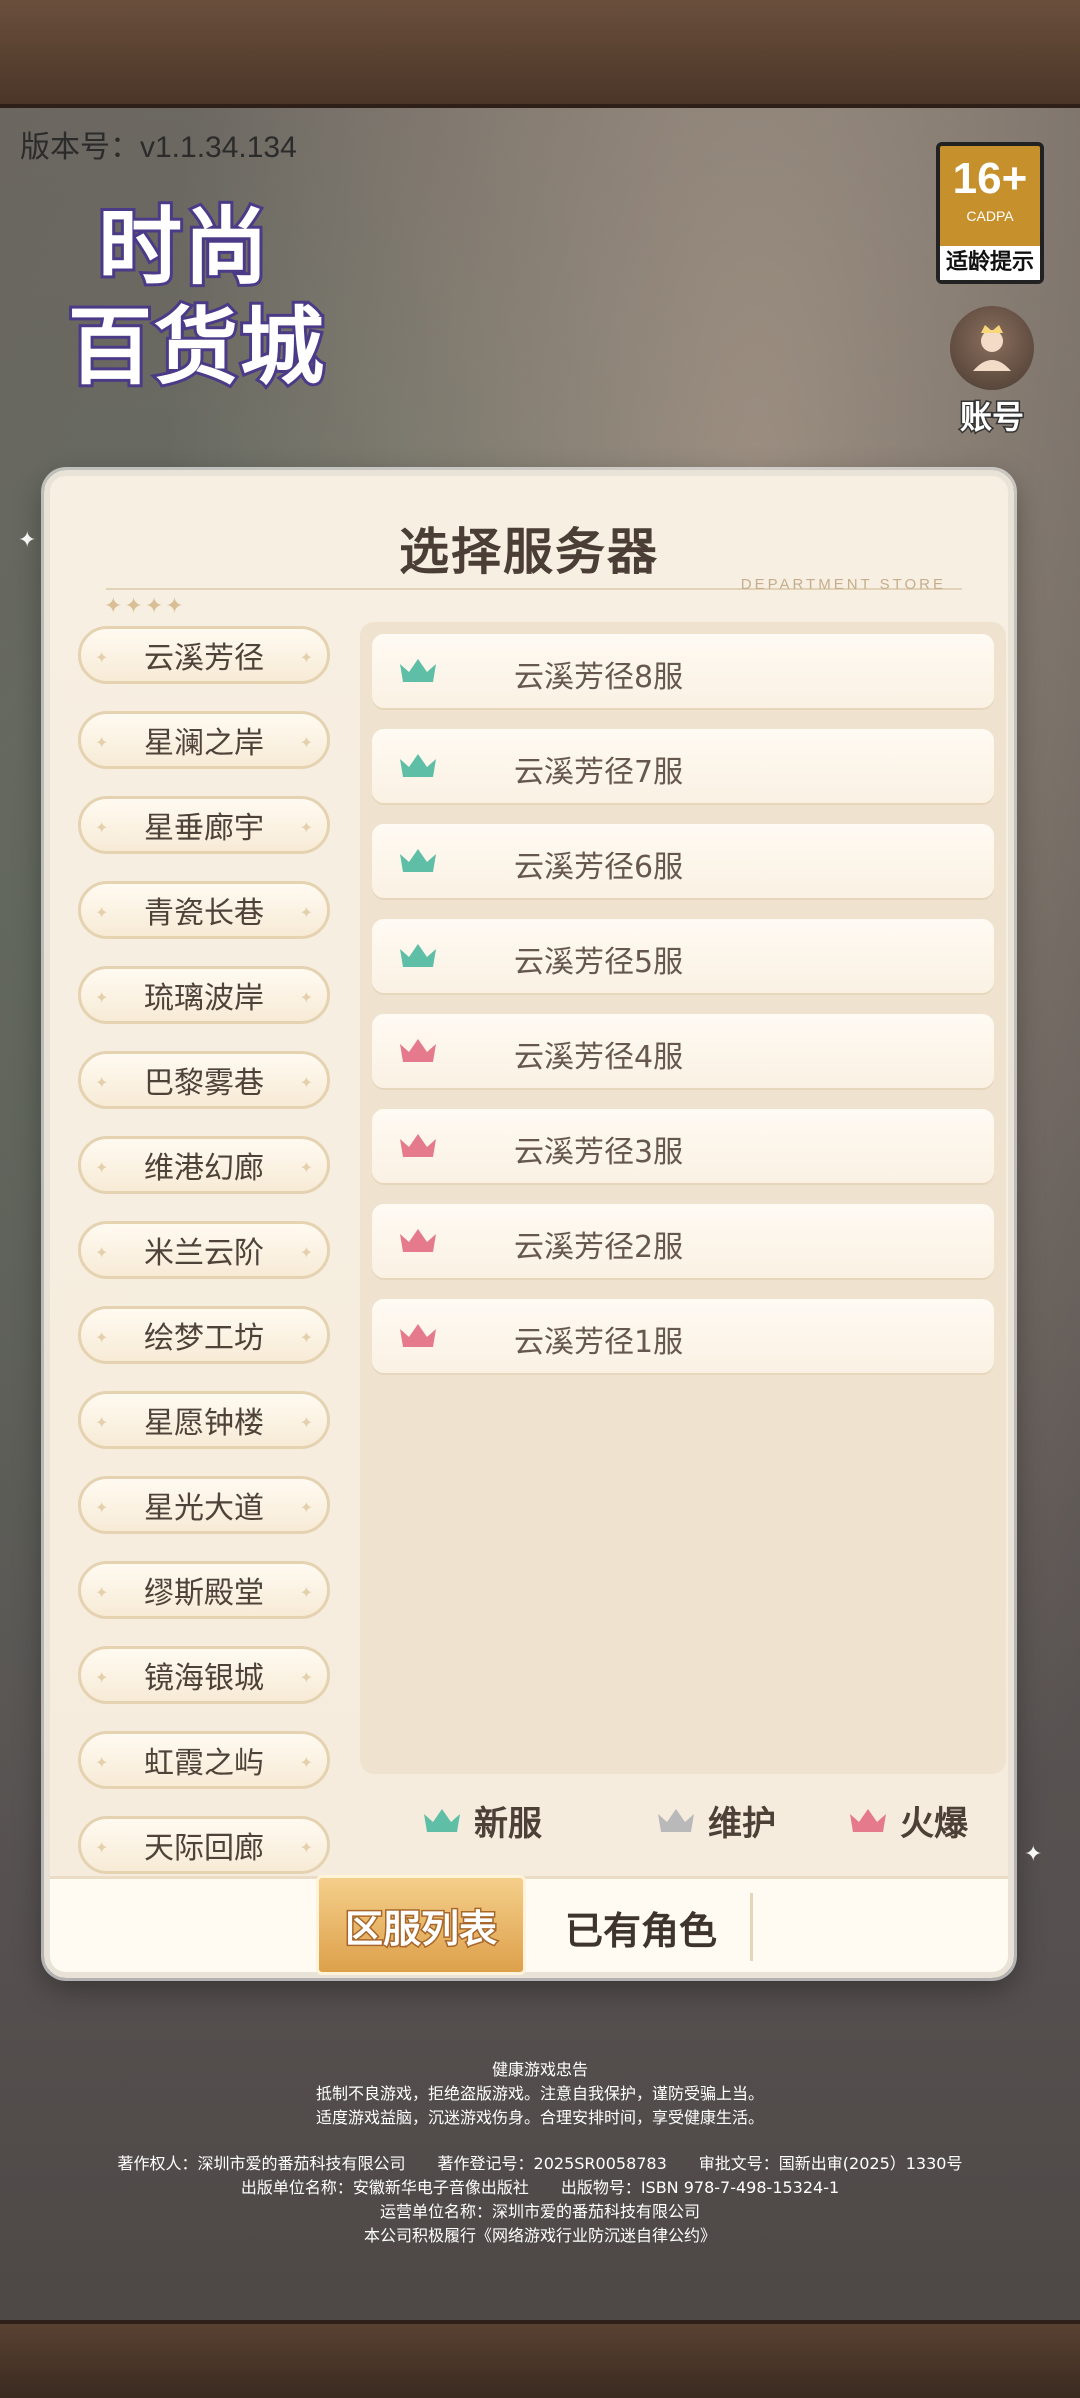 This screenshot has width=1080, height=2398. What do you see at coordinates (539, 2069) in the screenshot?
I see `health-notice-title: 健康游戏忠告` at bounding box center [539, 2069].